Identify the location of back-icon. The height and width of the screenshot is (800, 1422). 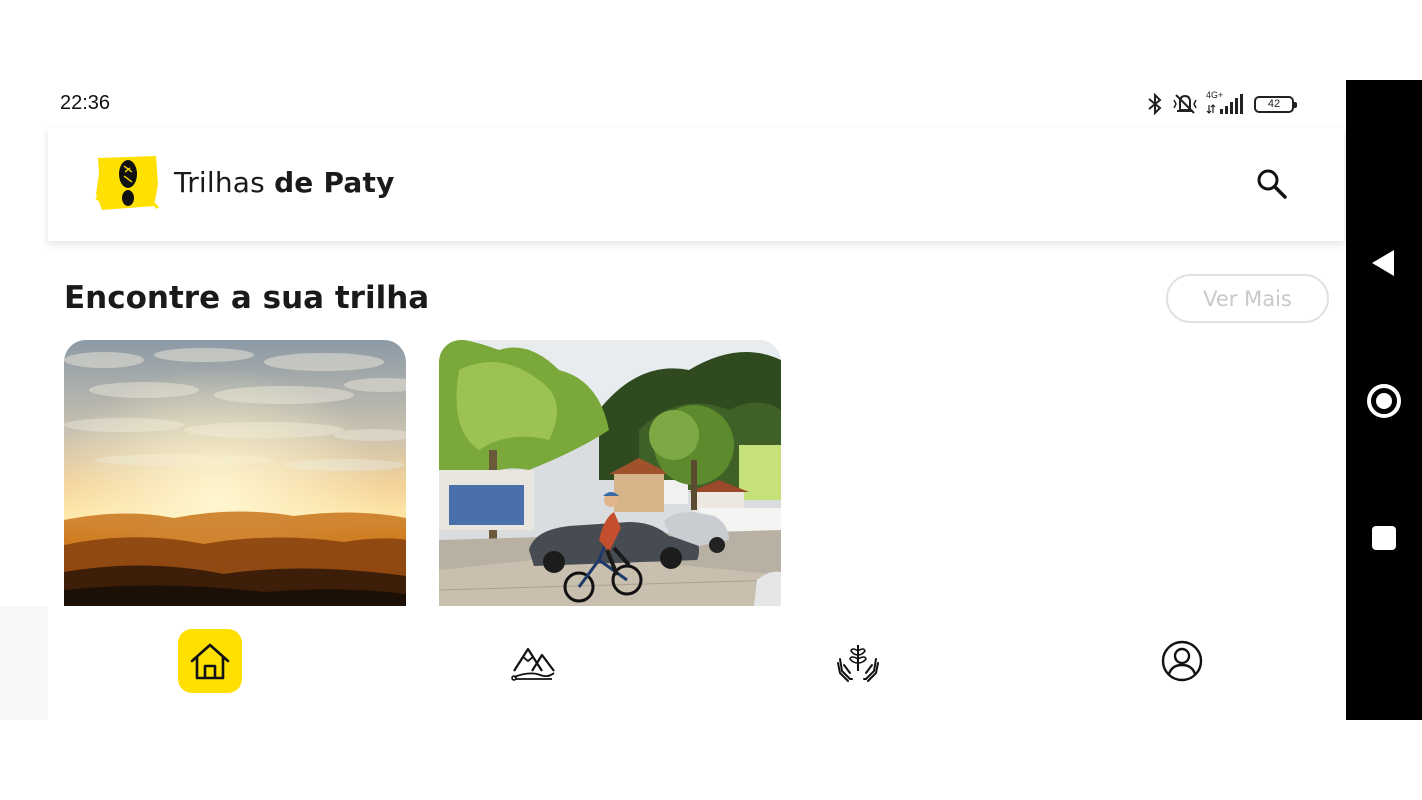
(1383, 263).